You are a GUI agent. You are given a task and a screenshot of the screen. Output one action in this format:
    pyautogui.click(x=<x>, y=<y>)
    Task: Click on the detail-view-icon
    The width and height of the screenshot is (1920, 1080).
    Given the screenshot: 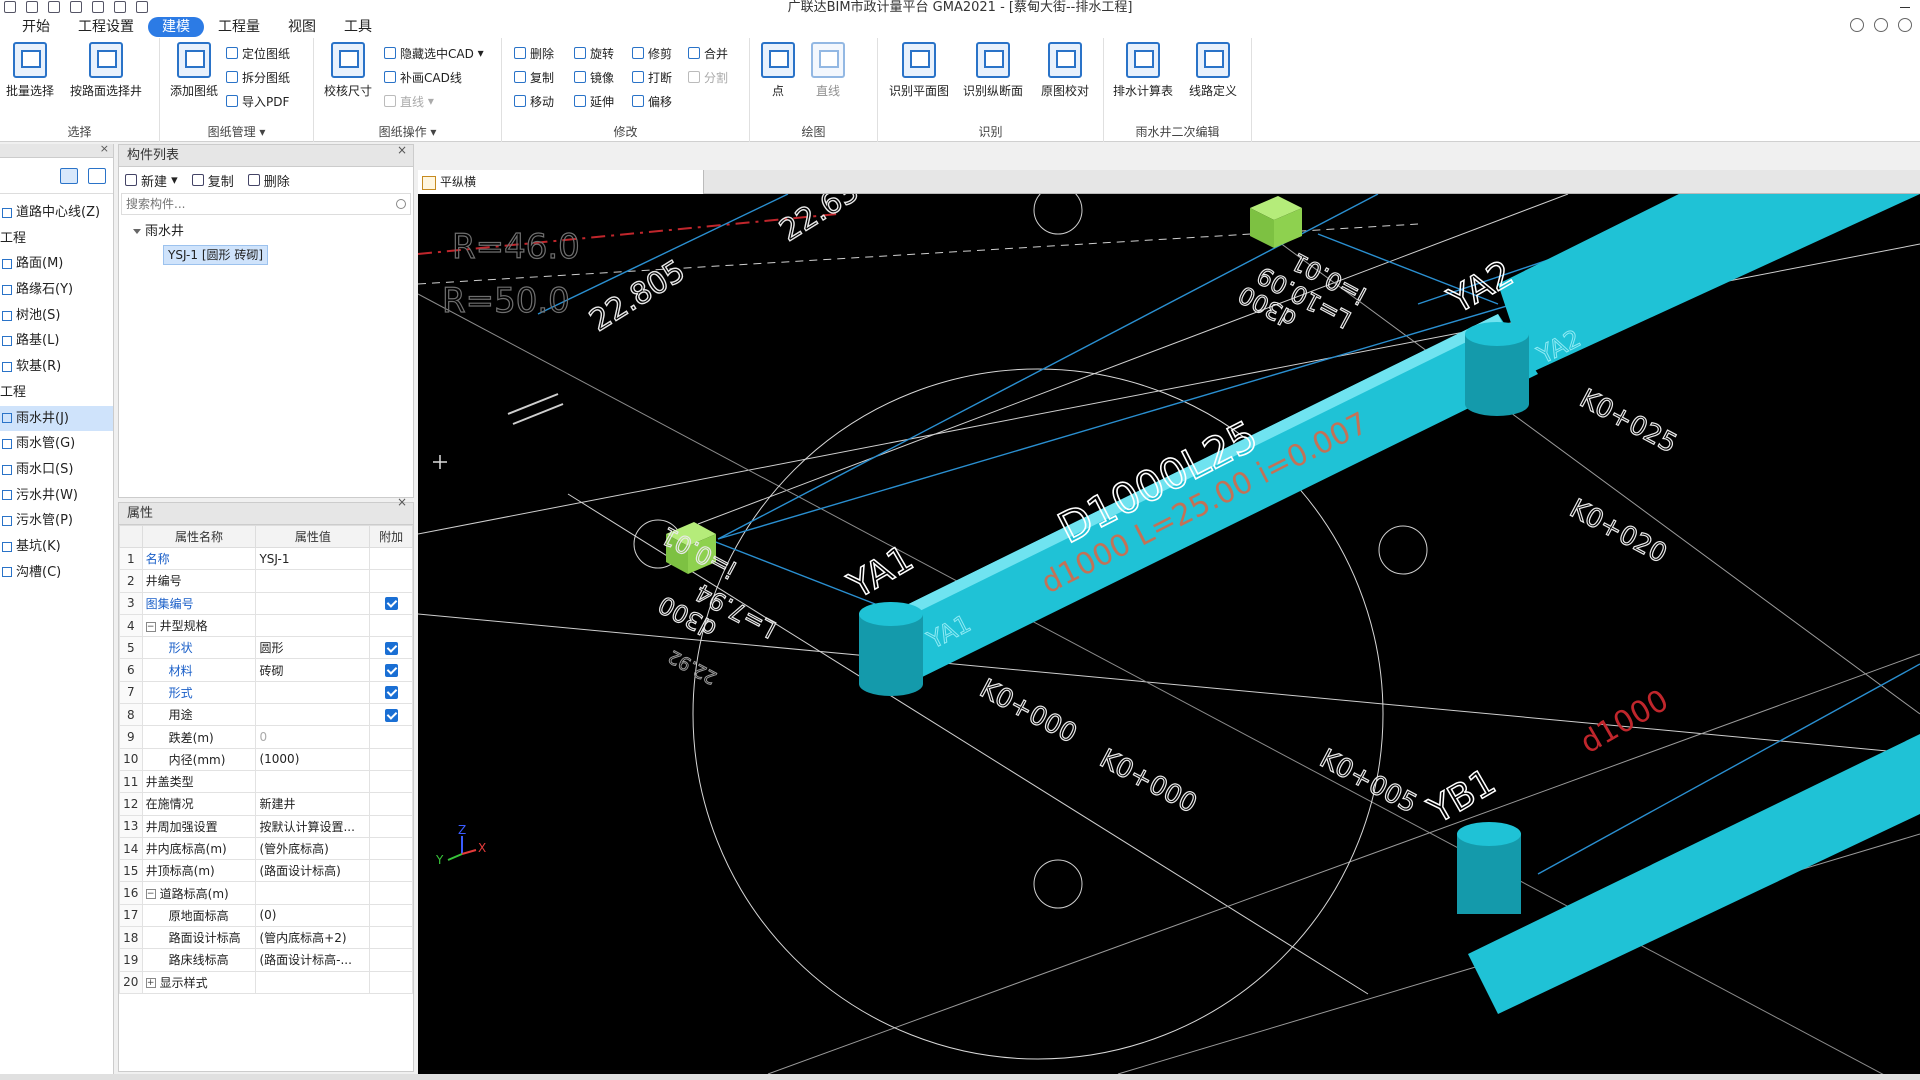 What is the action you would take?
    pyautogui.click(x=97, y=176)
    